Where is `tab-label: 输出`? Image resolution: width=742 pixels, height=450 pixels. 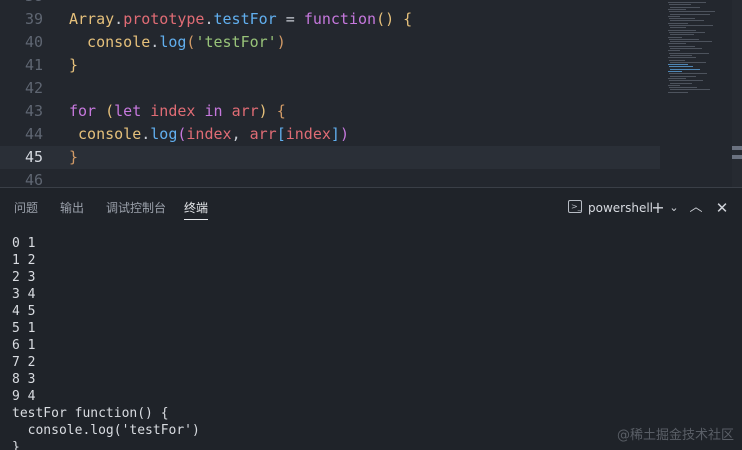
tab-label: 输出 is located at coordinates (72, 208).